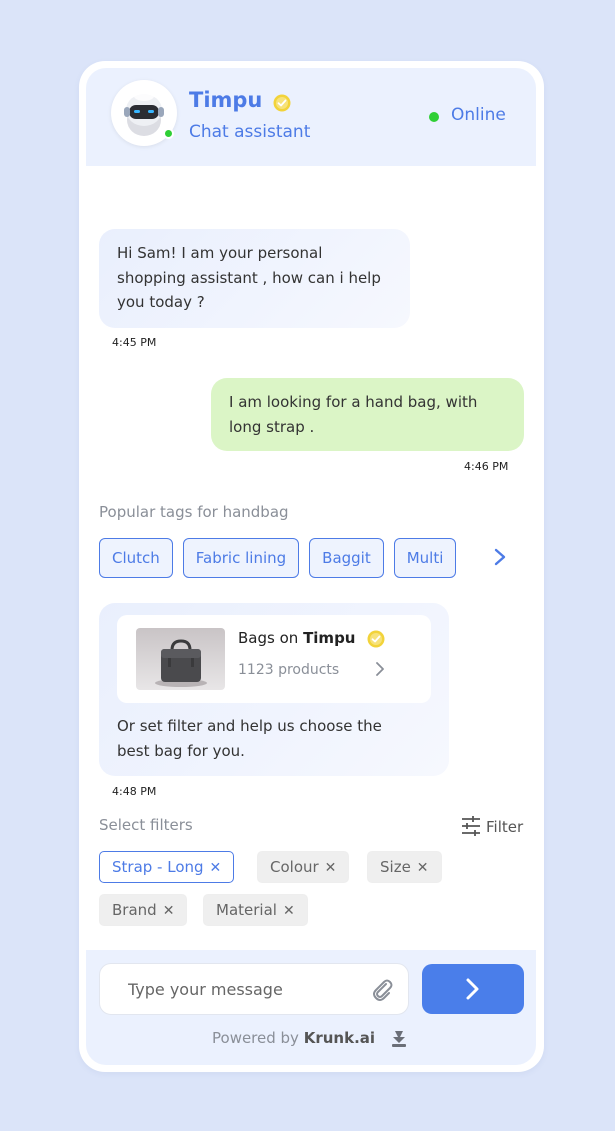 This screenshot has width=615, height=1131. Describe the element at coordinates (294, 867) in the screenshot. I see `filter-chip-label: Colour` at that location.